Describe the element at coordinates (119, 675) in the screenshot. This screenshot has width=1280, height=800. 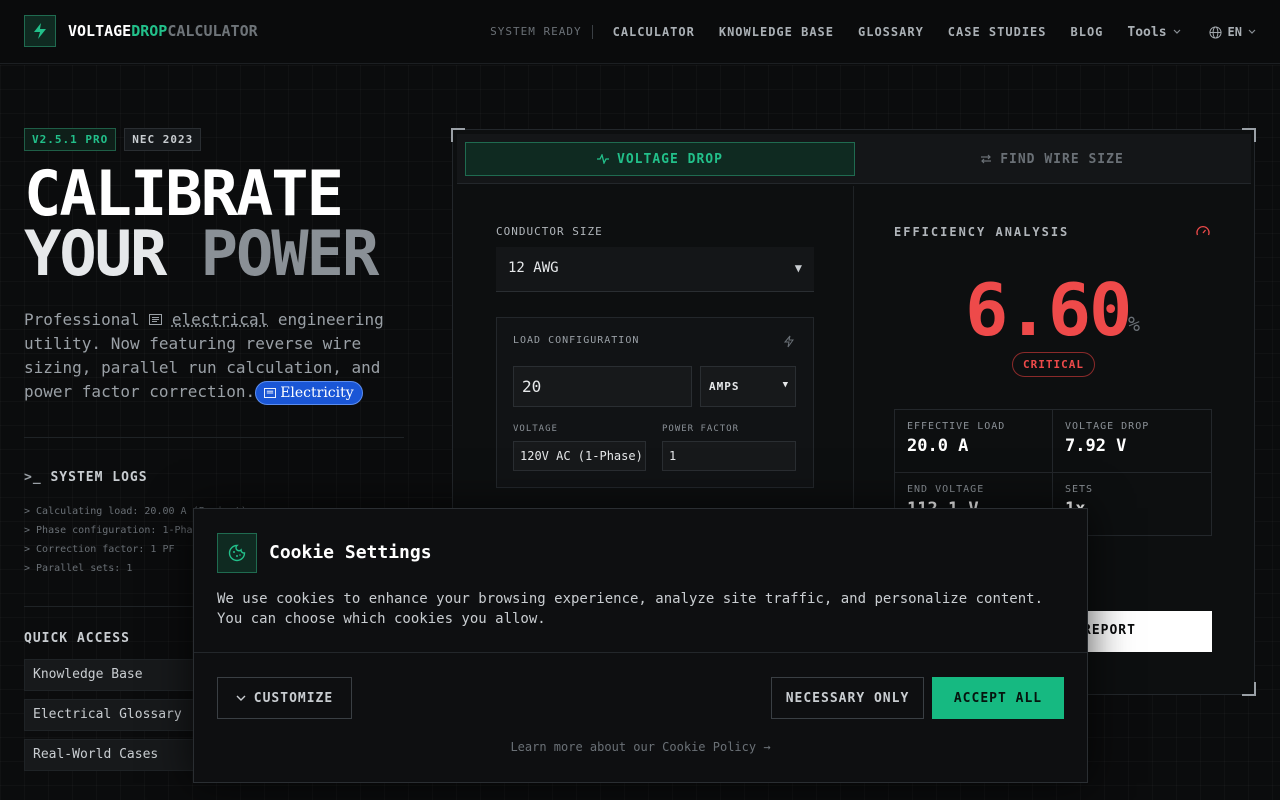
I see `quick-access-knowledge-base: Knowledge Base` at that location.